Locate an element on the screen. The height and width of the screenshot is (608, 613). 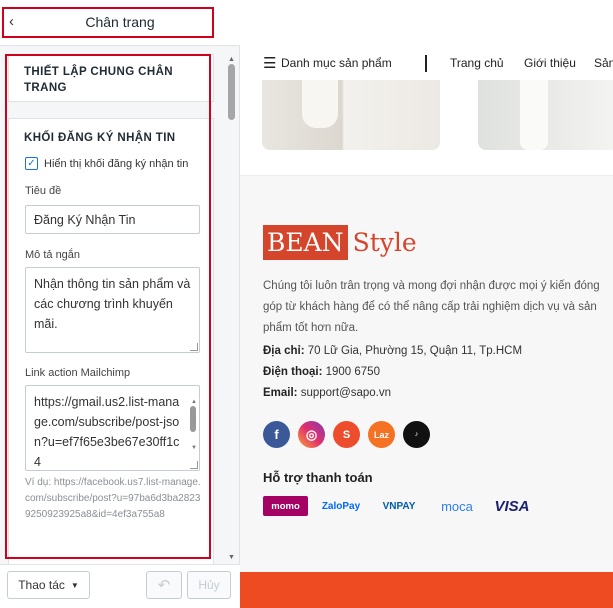
payment-title: Hỗ trợ thanh toán is located at coordinates (318, 477).